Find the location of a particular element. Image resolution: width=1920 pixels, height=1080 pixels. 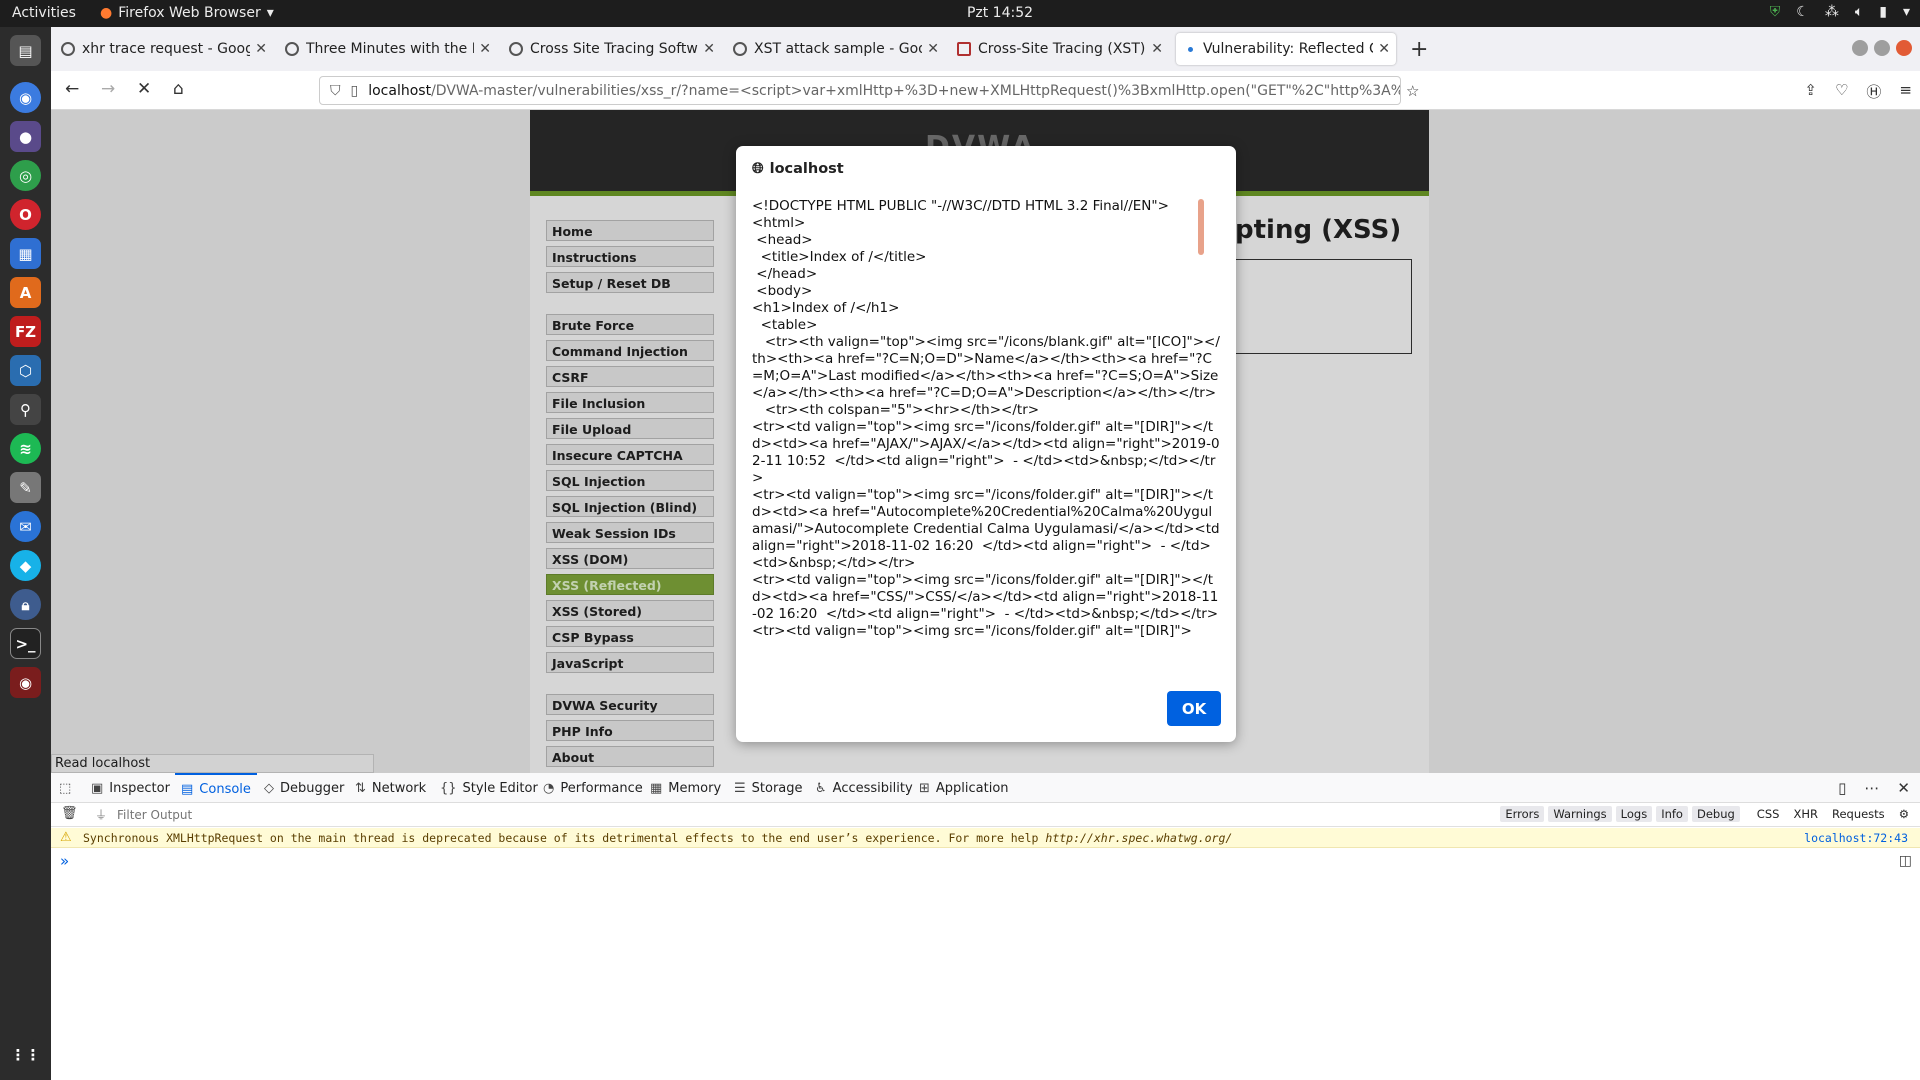

tab-4: Cross-Site Tracing (XST): ✕ is located at coordinates (1060, 49).